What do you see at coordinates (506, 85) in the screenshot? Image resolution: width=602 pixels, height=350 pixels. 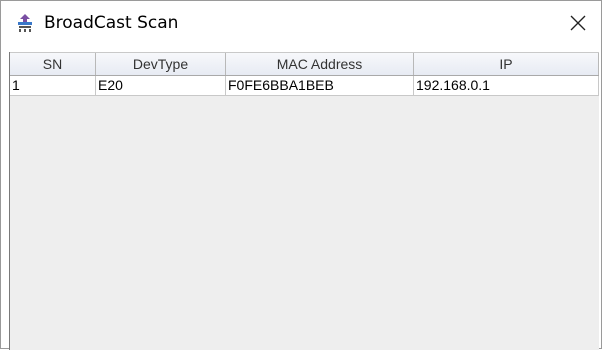 I see `cell-ip: 192.168.0.1` at bounding box center [506, 85].